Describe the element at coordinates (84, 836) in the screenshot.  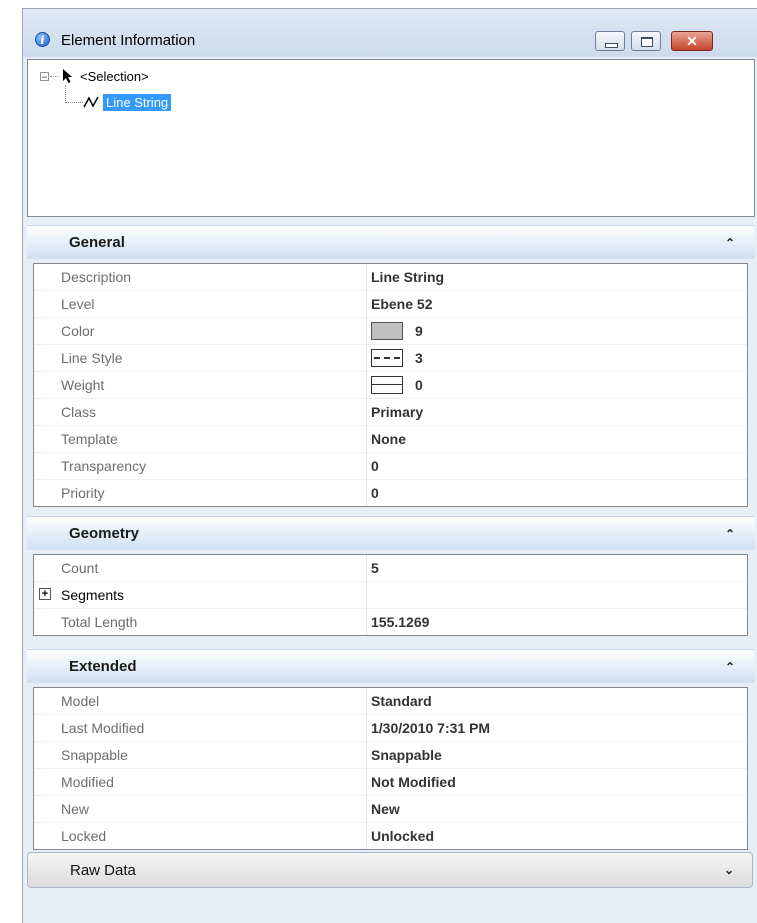
I see `property-name: Locked` at that location.